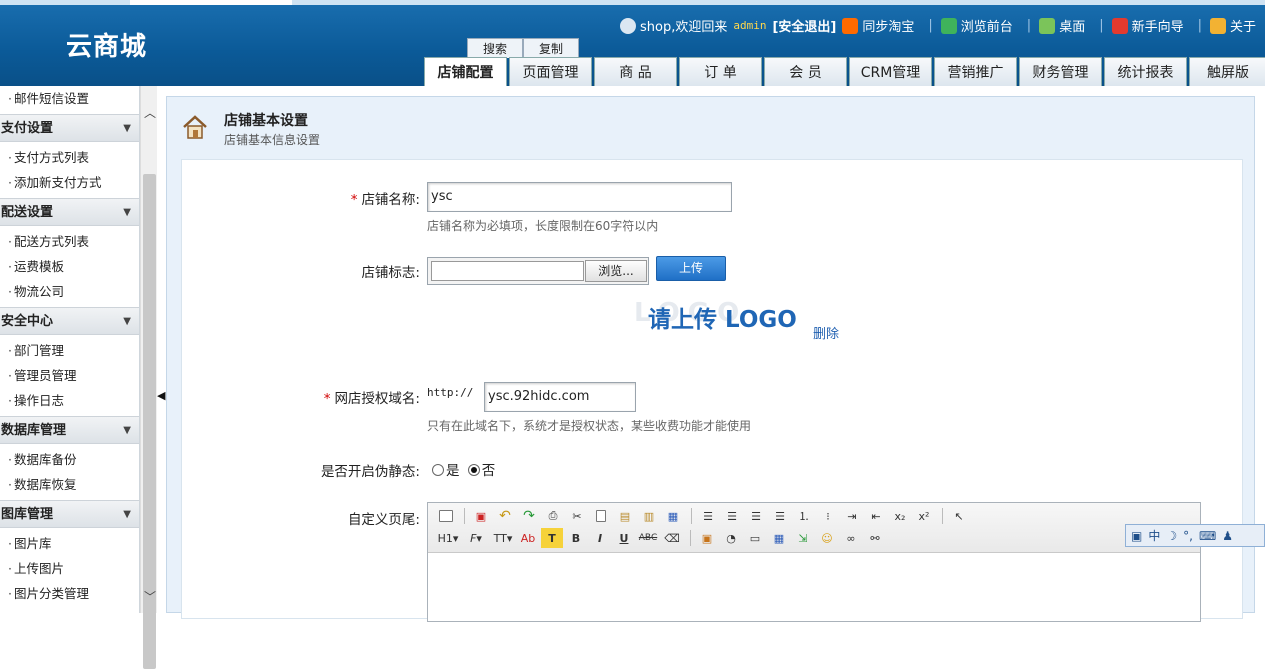  Describe the element at coordinates (528, 538) in the screenshot. I see `font-color-icon: Ab` at that location.